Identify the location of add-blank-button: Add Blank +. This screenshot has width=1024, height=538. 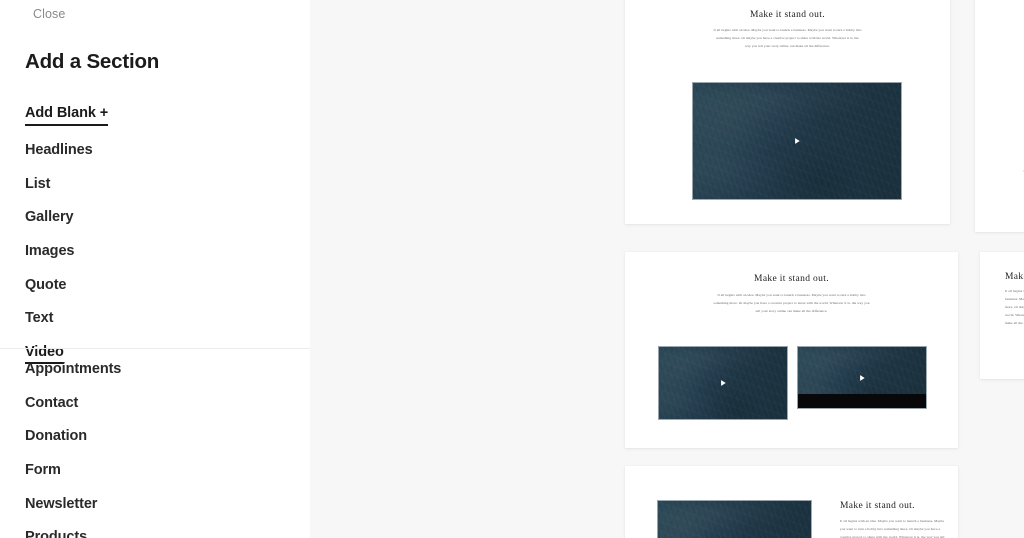
(66, 115).